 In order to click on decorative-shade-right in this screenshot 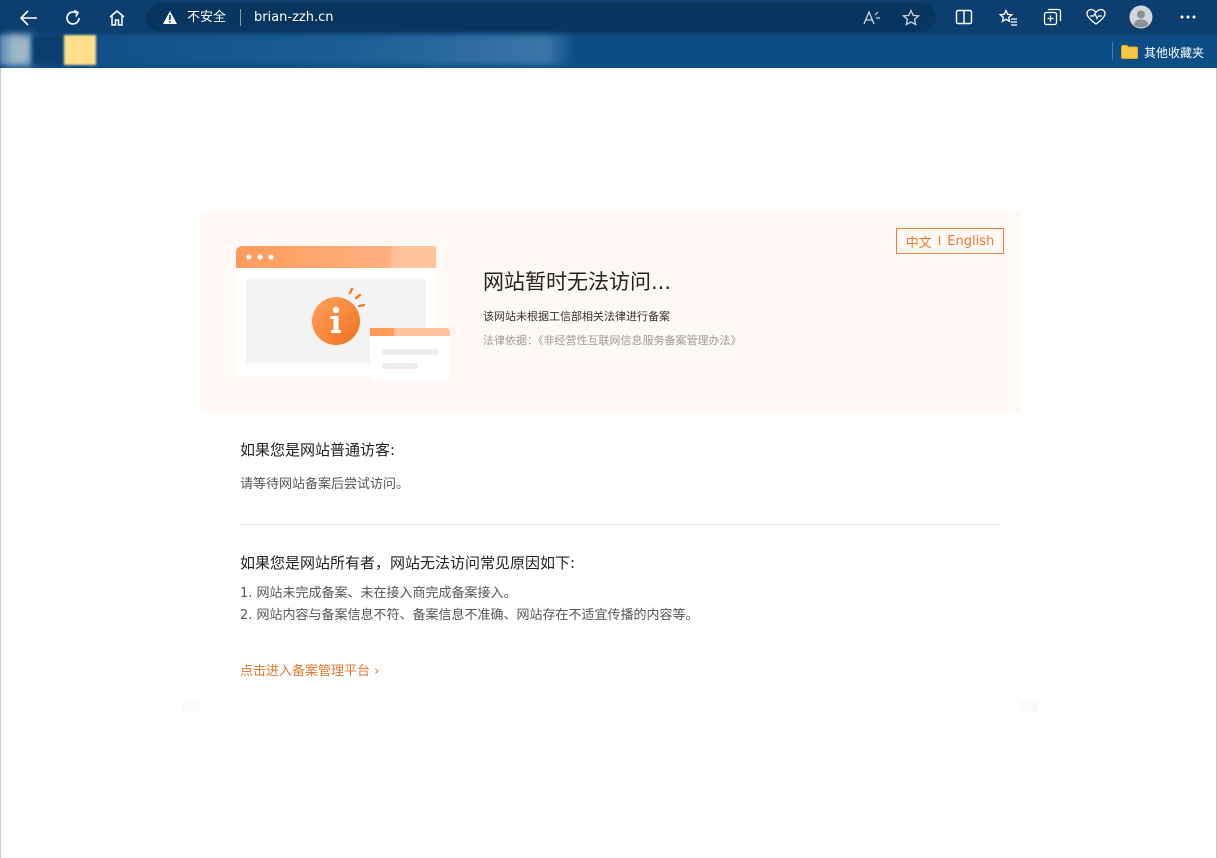, I will do `click(1029, 707)`.